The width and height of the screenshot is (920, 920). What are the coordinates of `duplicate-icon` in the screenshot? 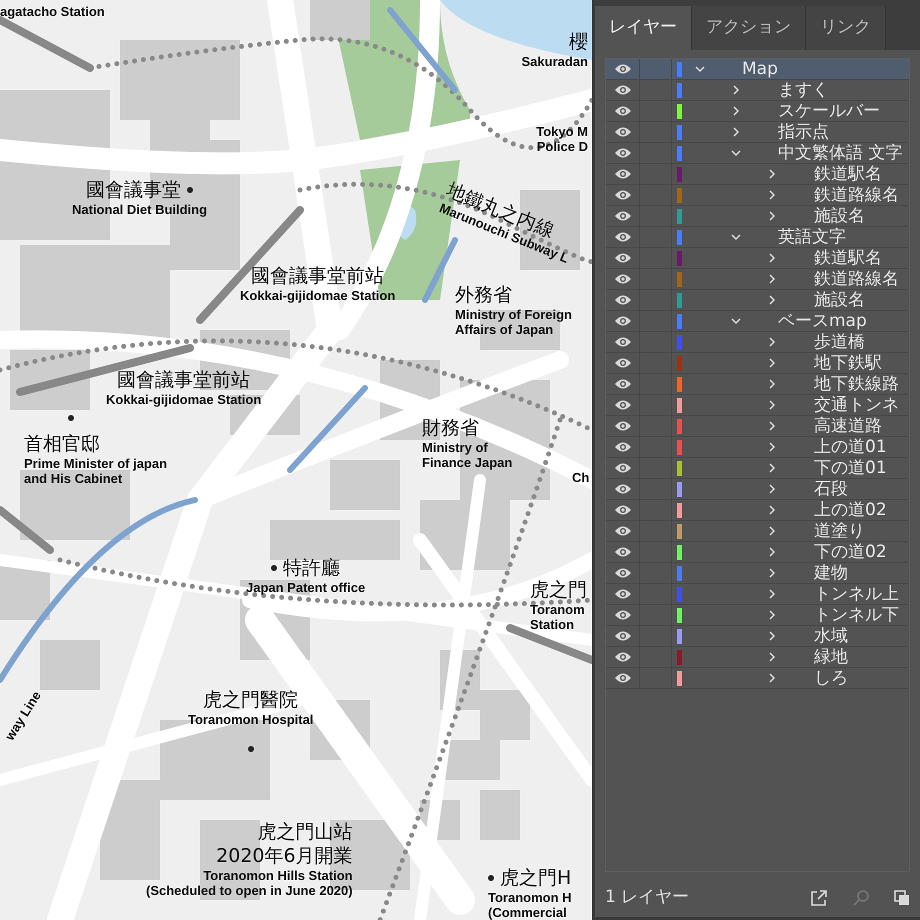 It's located at (902, 898).